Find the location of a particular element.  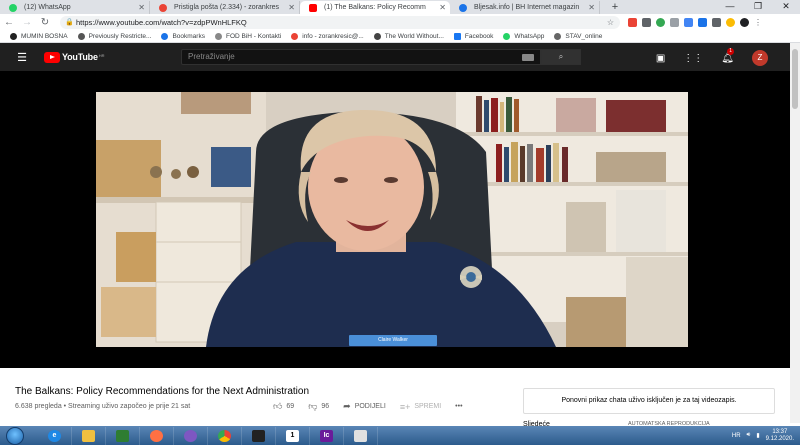

more-icon: ••• is located at coordinates (459, 406).